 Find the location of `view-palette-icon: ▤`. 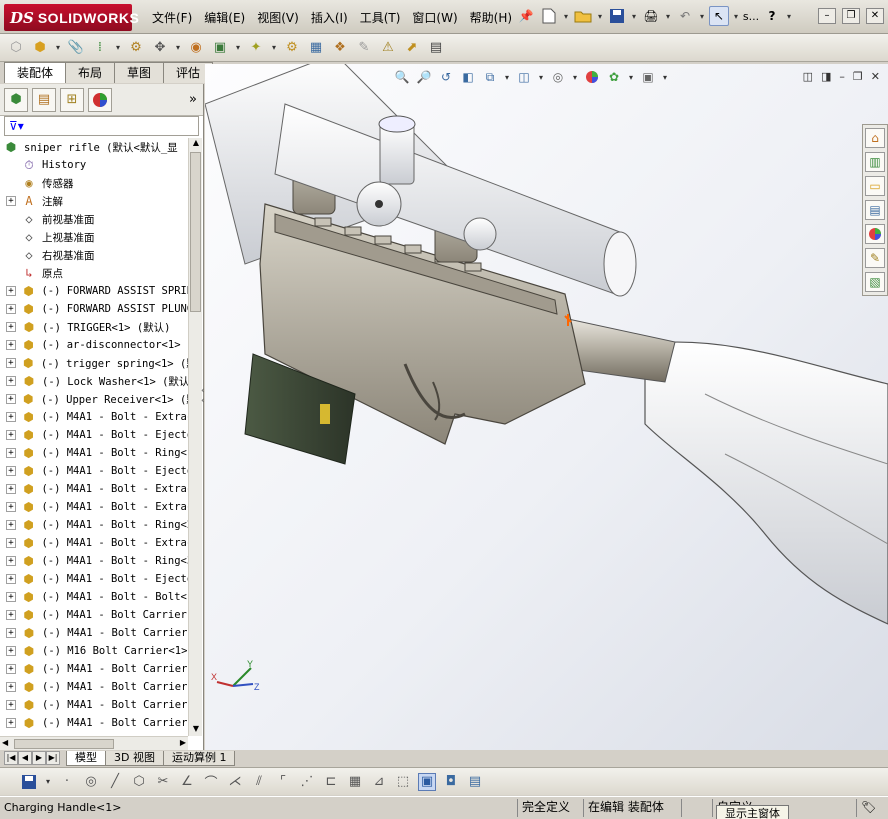

view-palette-icon: ▤ is located at coordinates (875, 210).